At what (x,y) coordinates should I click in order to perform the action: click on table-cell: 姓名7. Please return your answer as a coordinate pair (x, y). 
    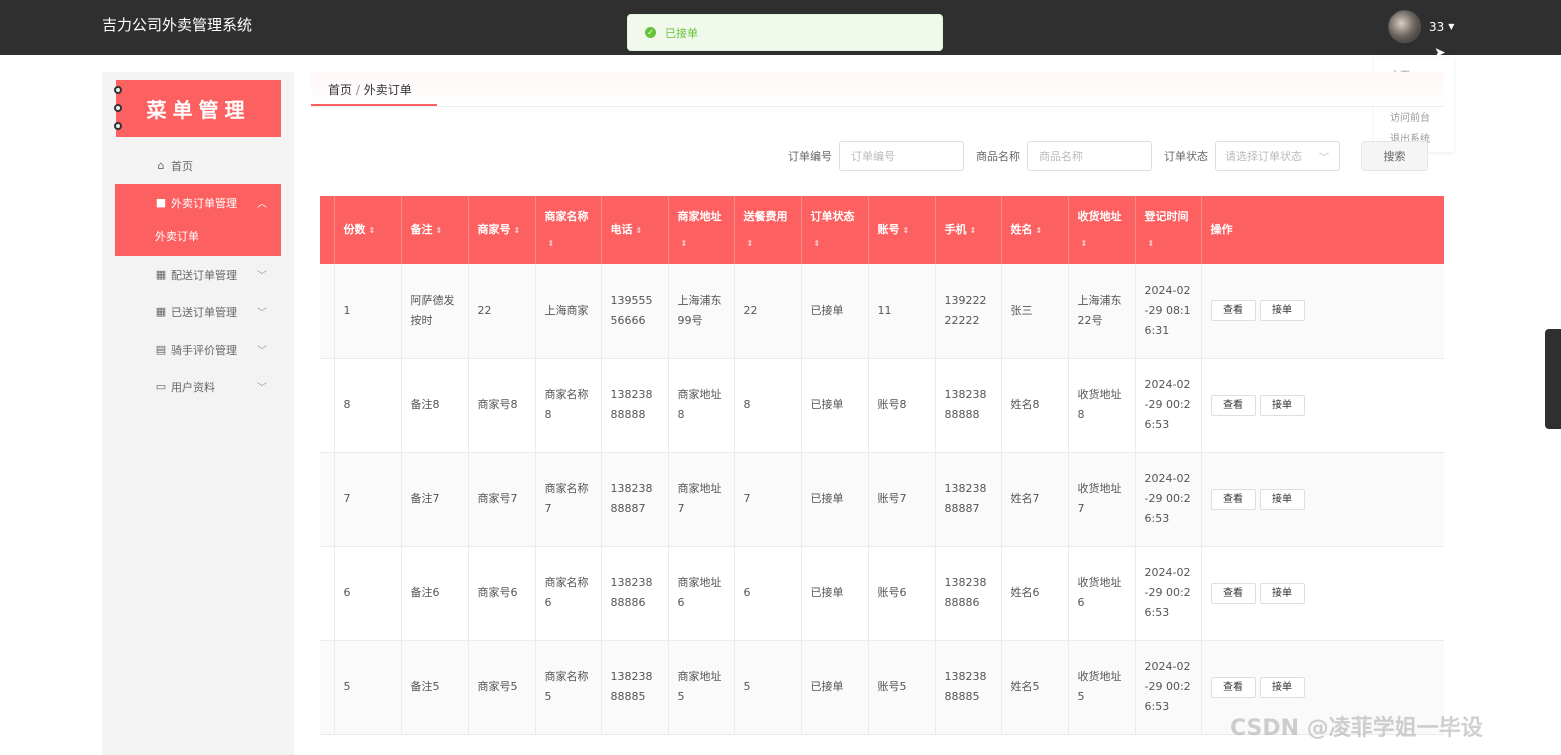
    Looking at the image, I should click on (1035, 499).